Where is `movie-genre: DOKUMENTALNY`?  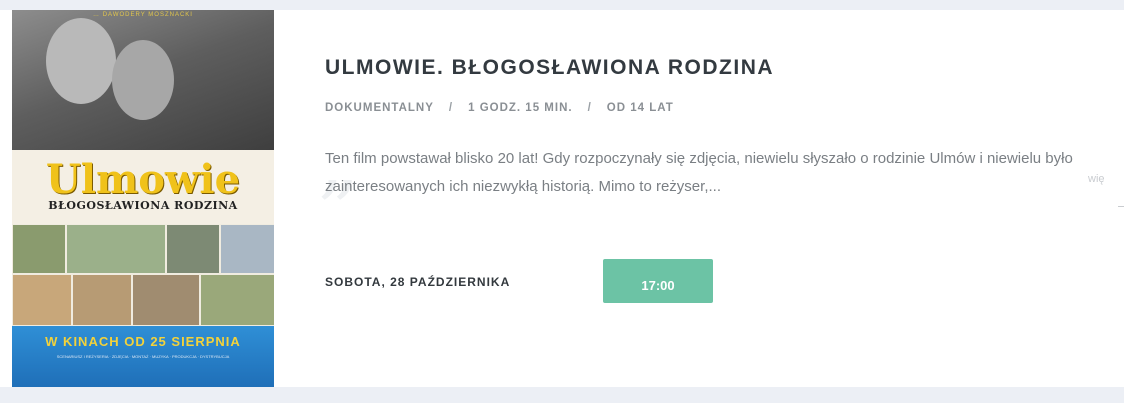 movie-genre: DOKUMENTALNY is located at coordinates (379, 108).